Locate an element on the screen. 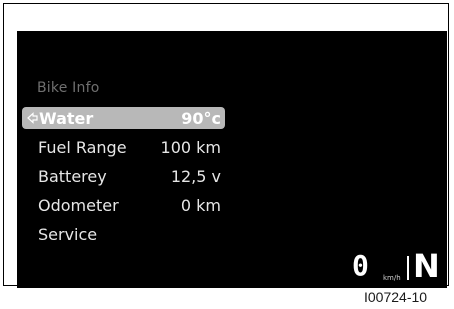  status-divider is located at coordinates (408, 268).